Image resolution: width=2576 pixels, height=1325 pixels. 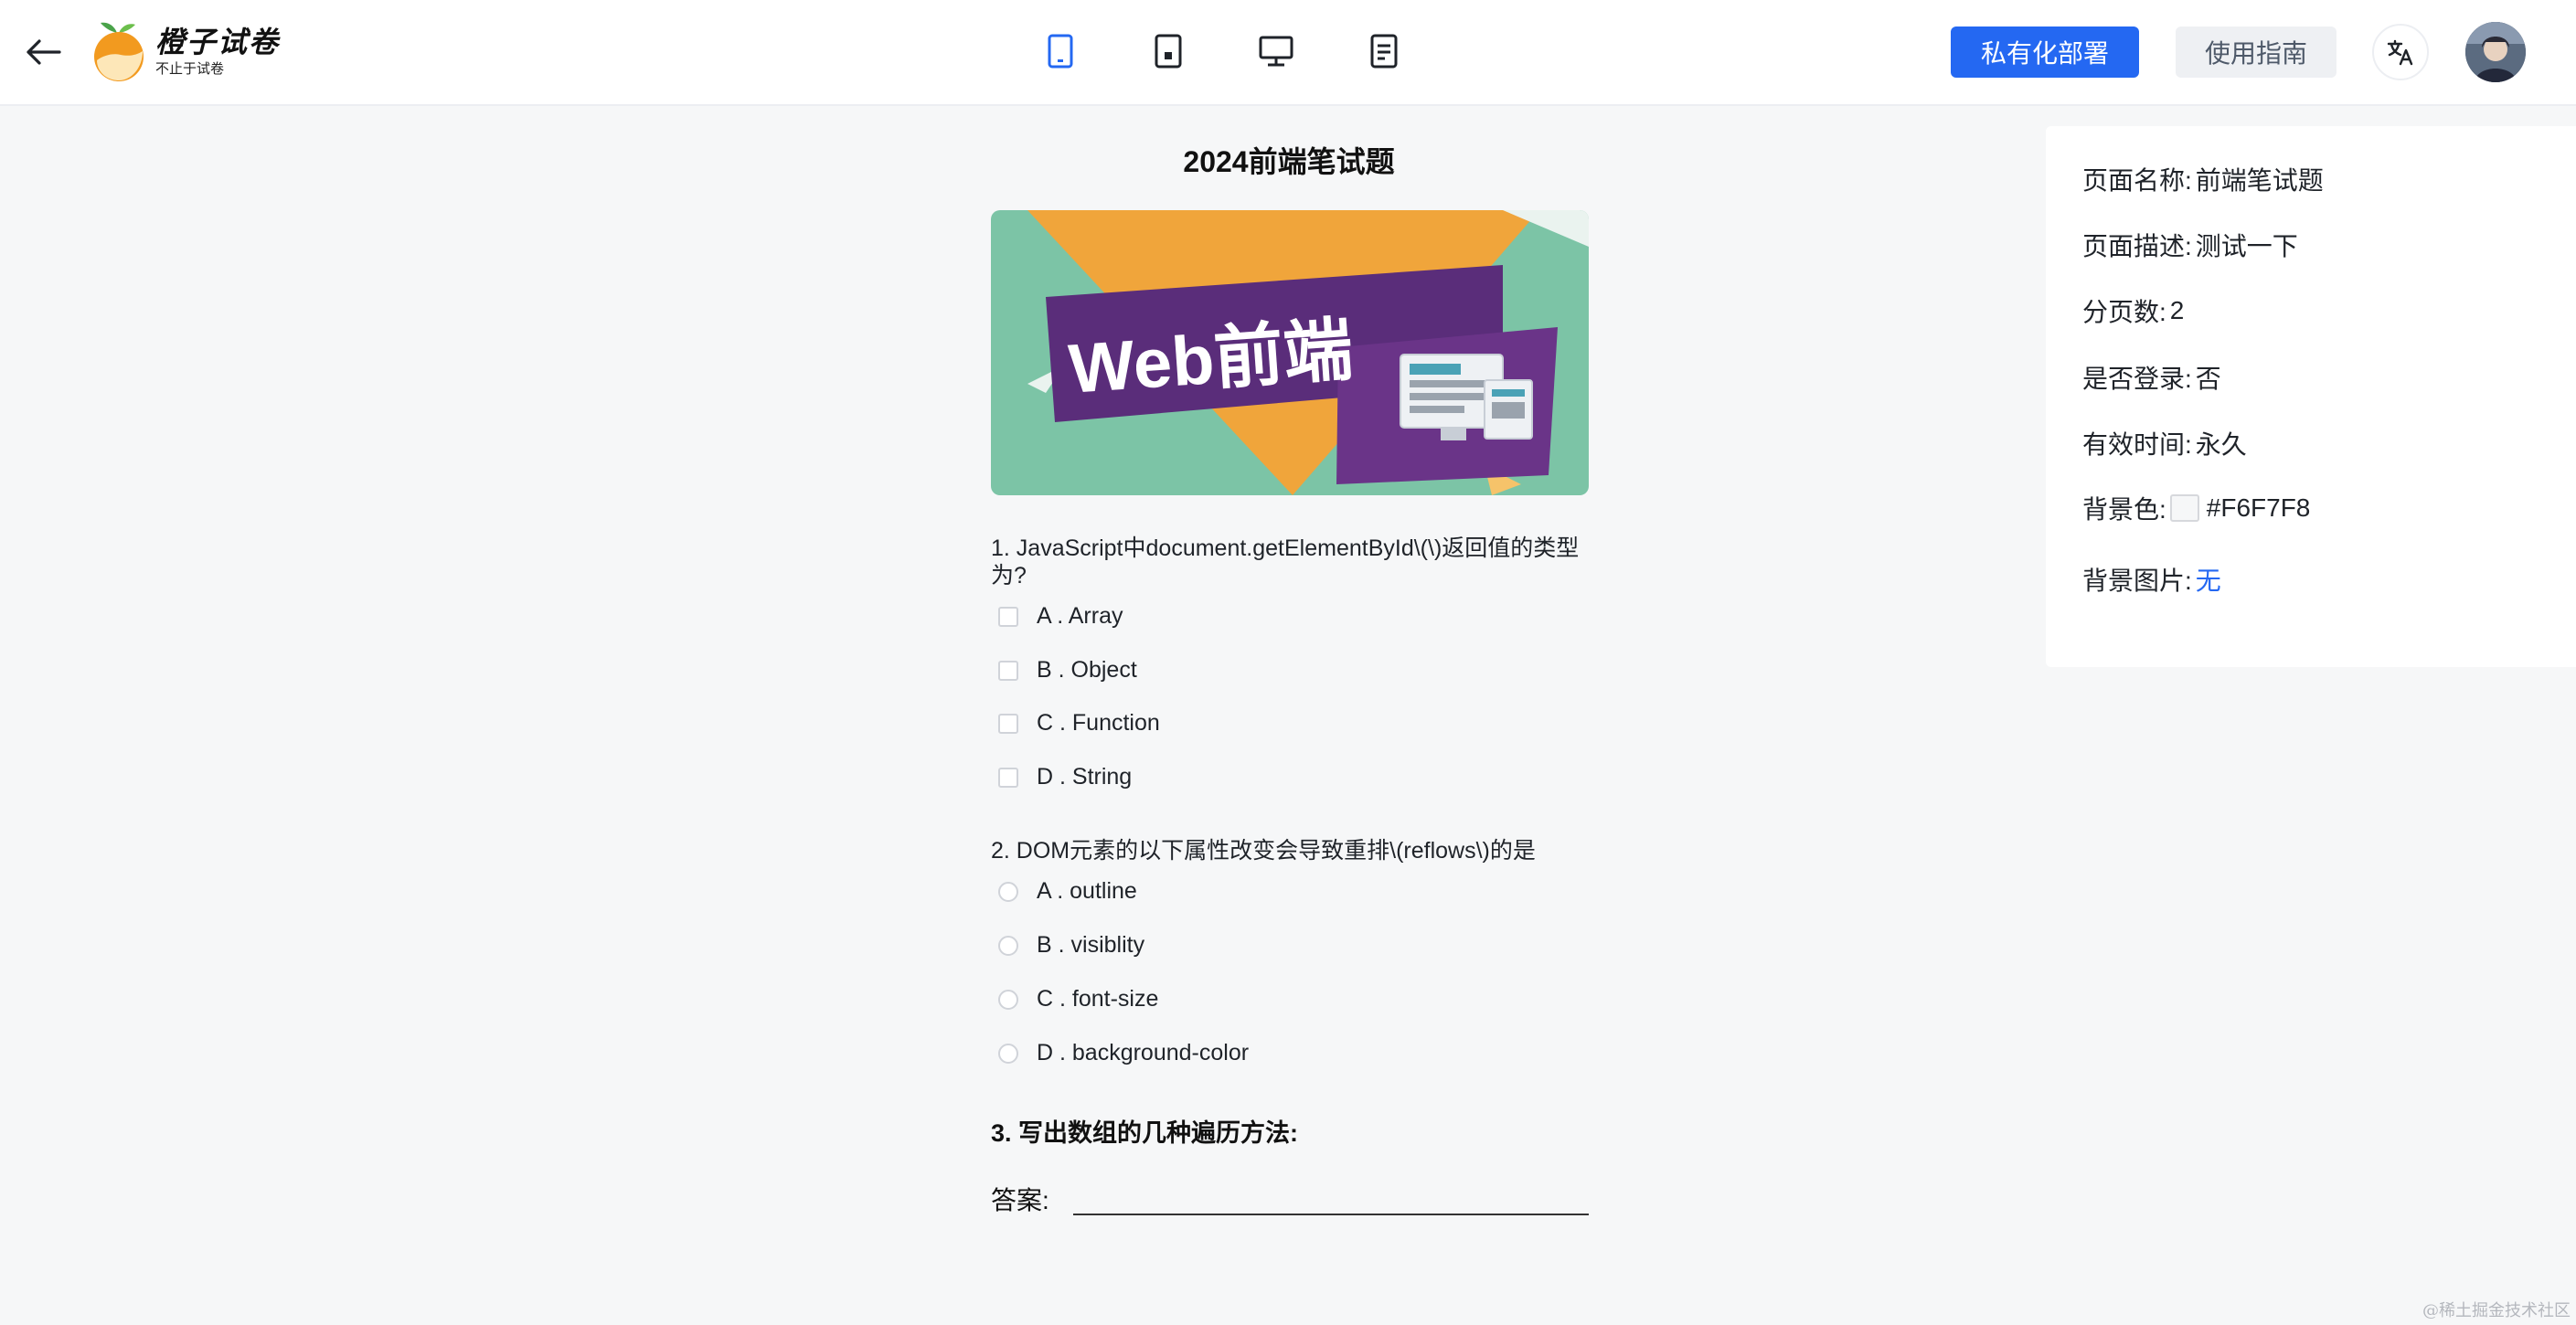 What do you see at coordinates (1263, 851) in the screenshot?
I see `question-2-text: 2. DOM元素的以下属性改变会导致重排\(reflows\)的是` at bounding box center [1263, 851].